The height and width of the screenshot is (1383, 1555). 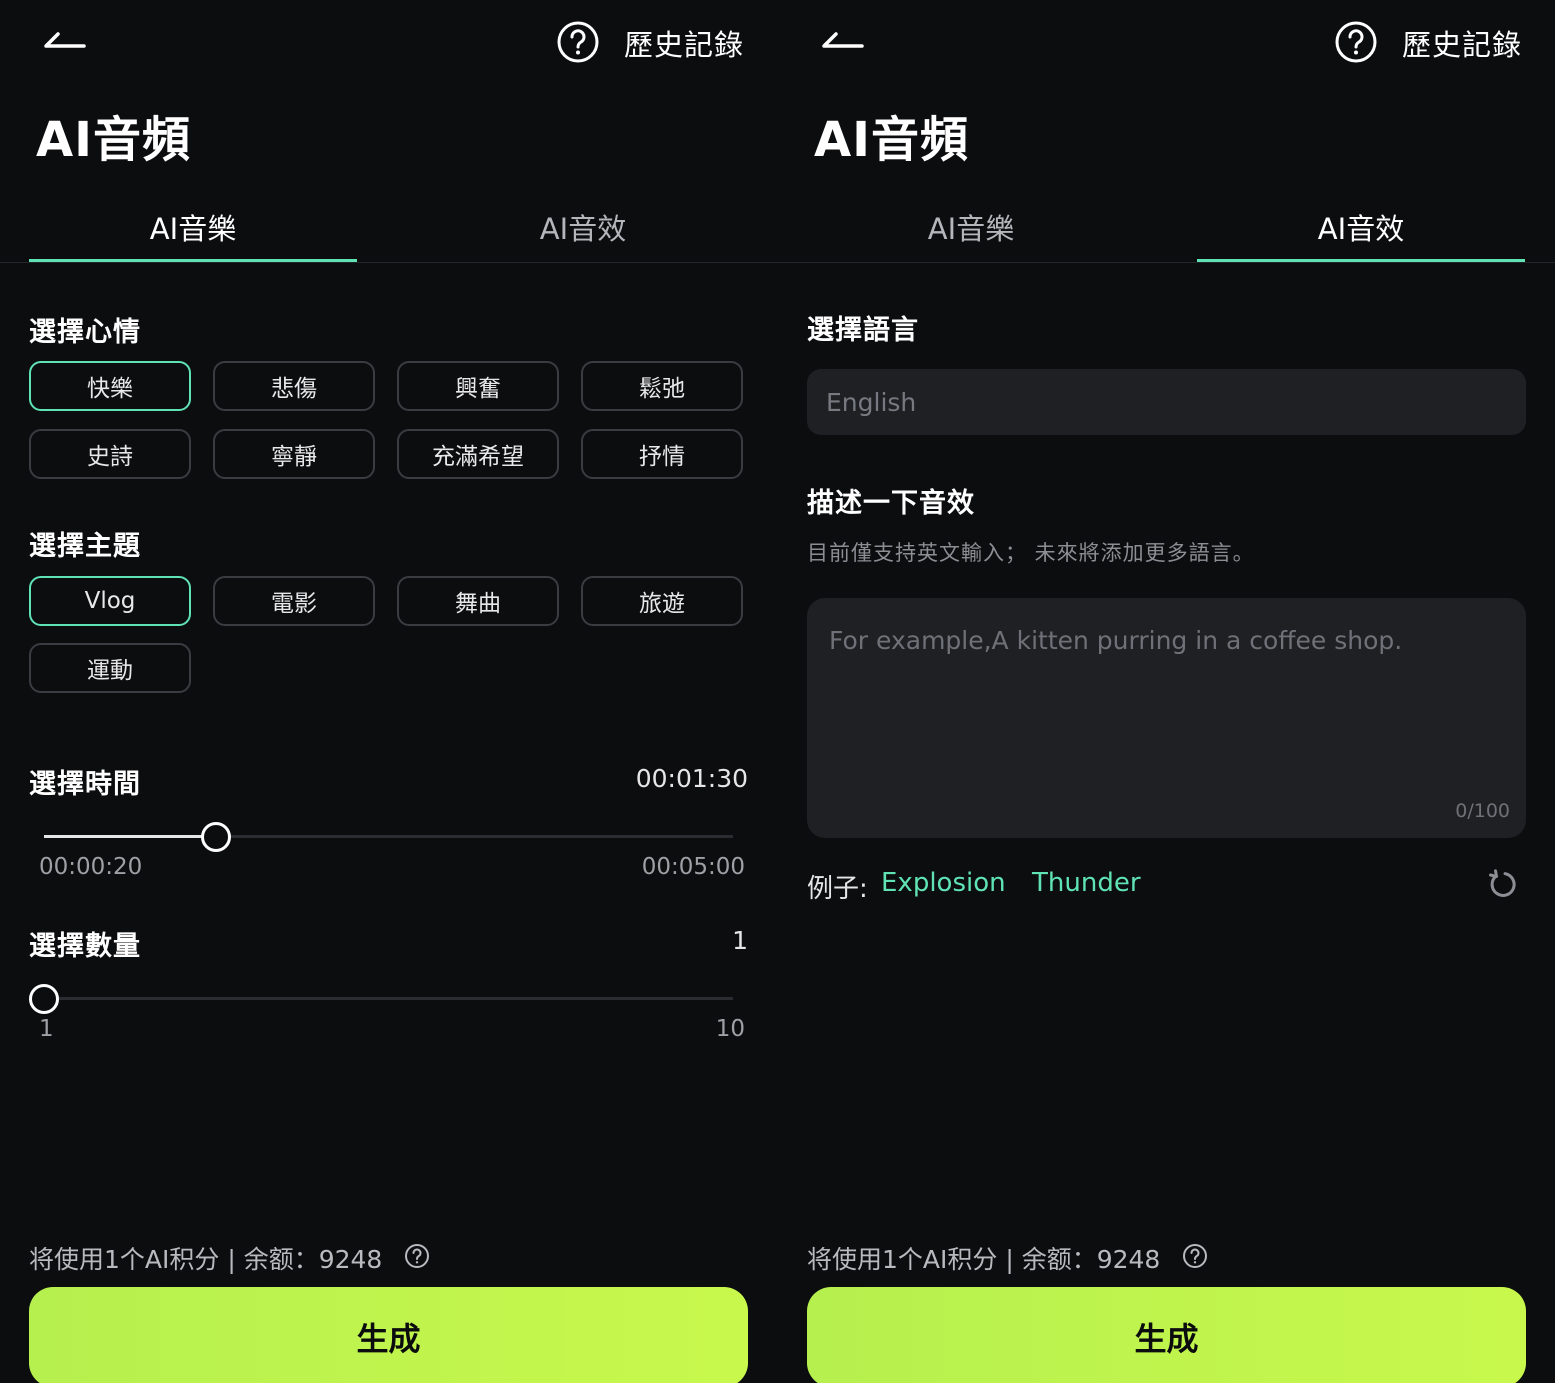 What do you see at coordinates (85, 546) in the screenshot?
I see `theme-section-title: 選擇主題` at bounding box center [85, 546].